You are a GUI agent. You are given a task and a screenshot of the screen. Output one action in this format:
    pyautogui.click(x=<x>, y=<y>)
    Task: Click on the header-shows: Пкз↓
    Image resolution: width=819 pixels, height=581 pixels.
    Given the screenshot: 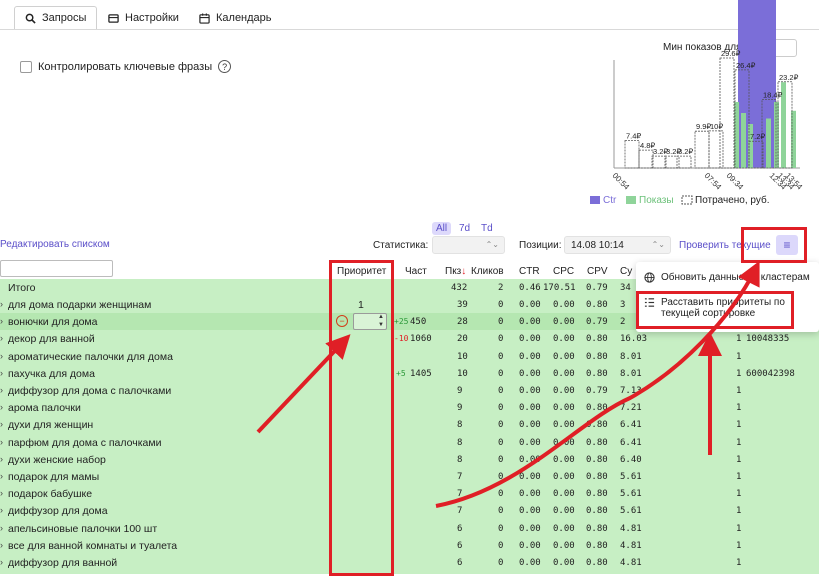 What is the action you would take?
    pyautogui.click(x=455, y=271)
    